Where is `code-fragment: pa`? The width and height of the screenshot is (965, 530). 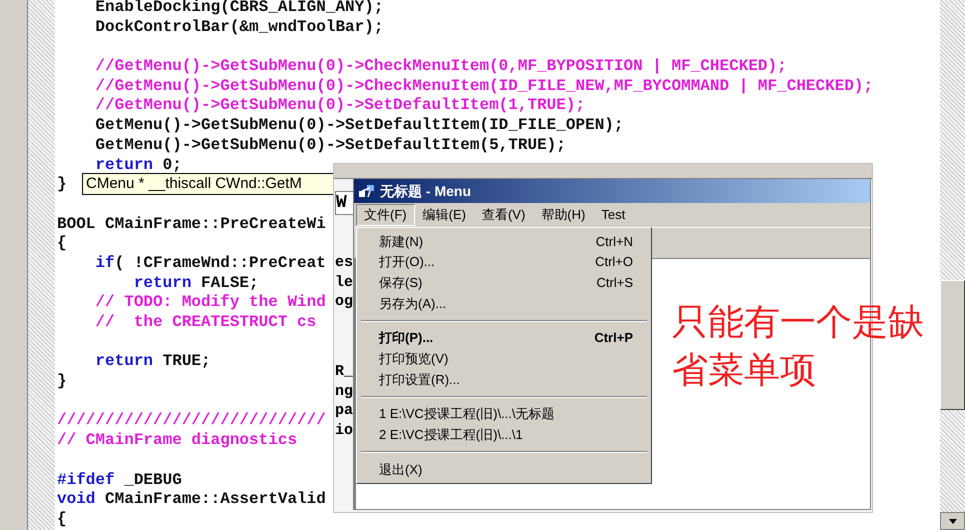
code-fragment: pa is located at coordinates (344, 411).